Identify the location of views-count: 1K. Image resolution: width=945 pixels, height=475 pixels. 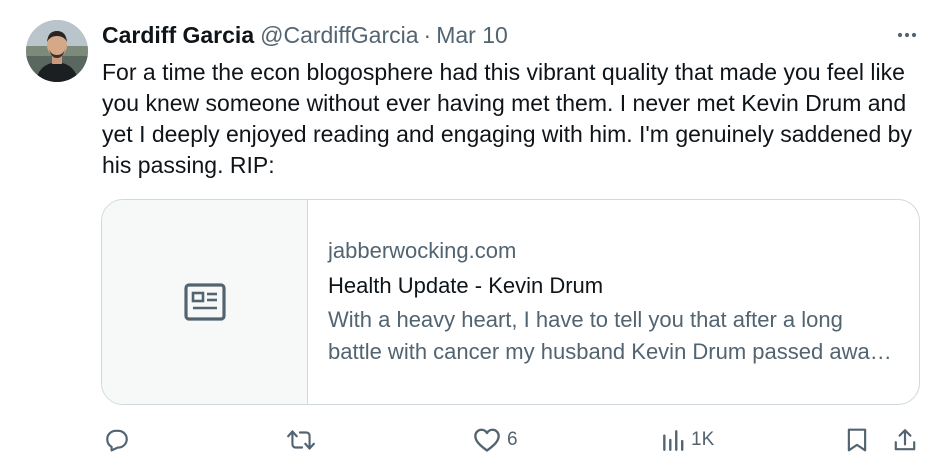
(703, 439).